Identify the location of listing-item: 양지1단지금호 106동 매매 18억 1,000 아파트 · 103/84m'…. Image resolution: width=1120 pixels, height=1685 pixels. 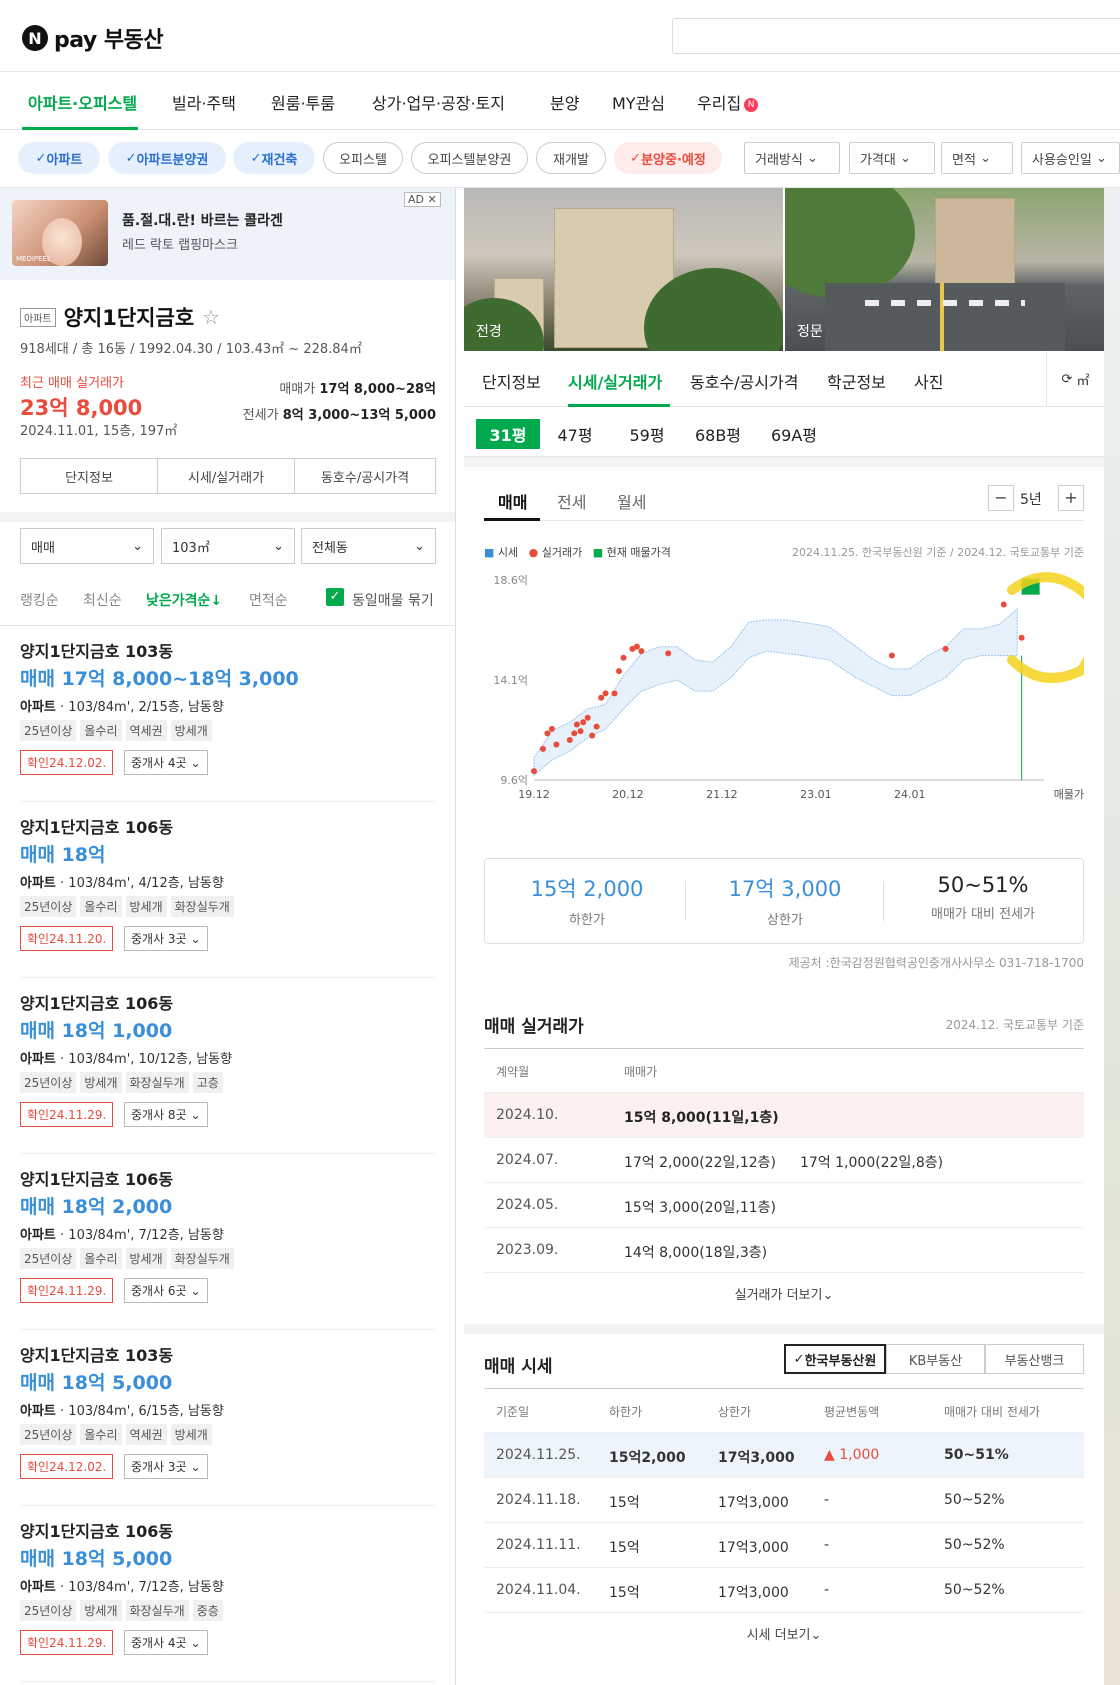
(228, 1066).